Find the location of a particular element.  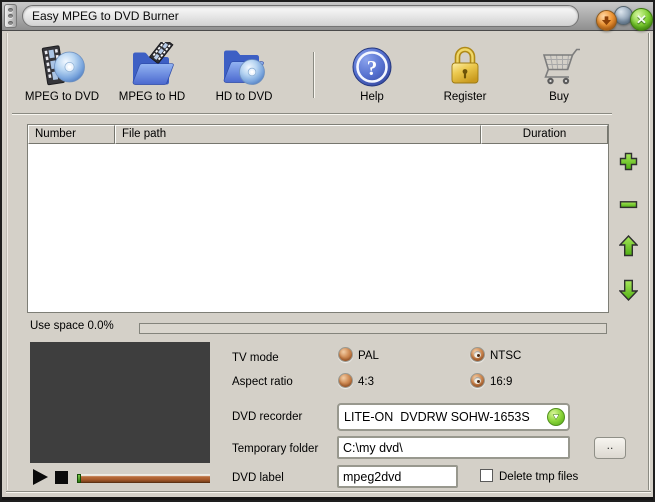

temporary-folder-input is located at coordinates (453, 447).